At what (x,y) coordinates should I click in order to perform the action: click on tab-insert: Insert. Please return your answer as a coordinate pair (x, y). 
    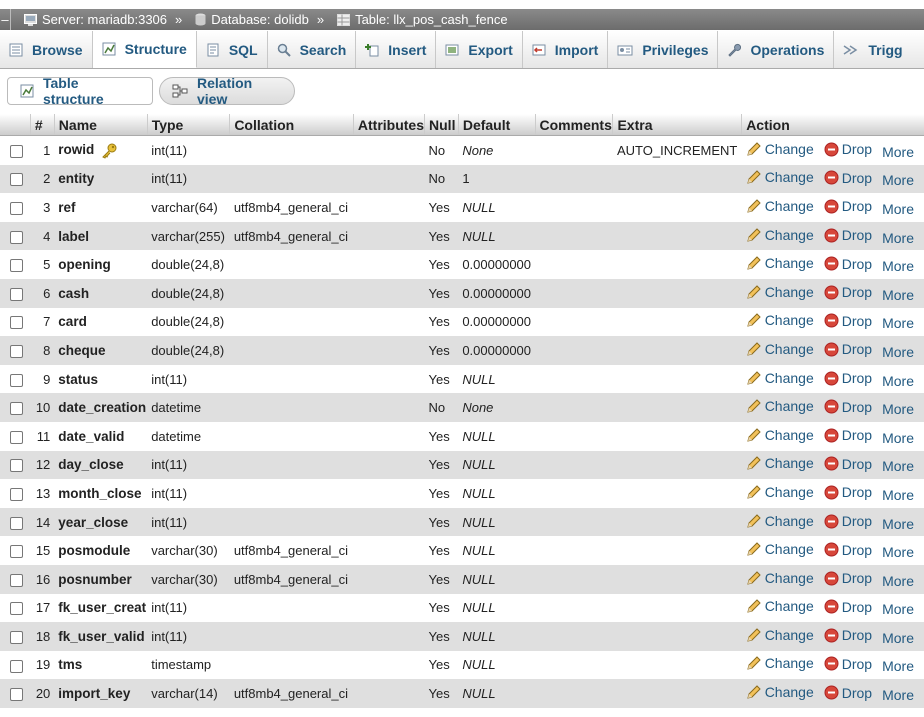
    Looking at the image, I should click on (396, 49).